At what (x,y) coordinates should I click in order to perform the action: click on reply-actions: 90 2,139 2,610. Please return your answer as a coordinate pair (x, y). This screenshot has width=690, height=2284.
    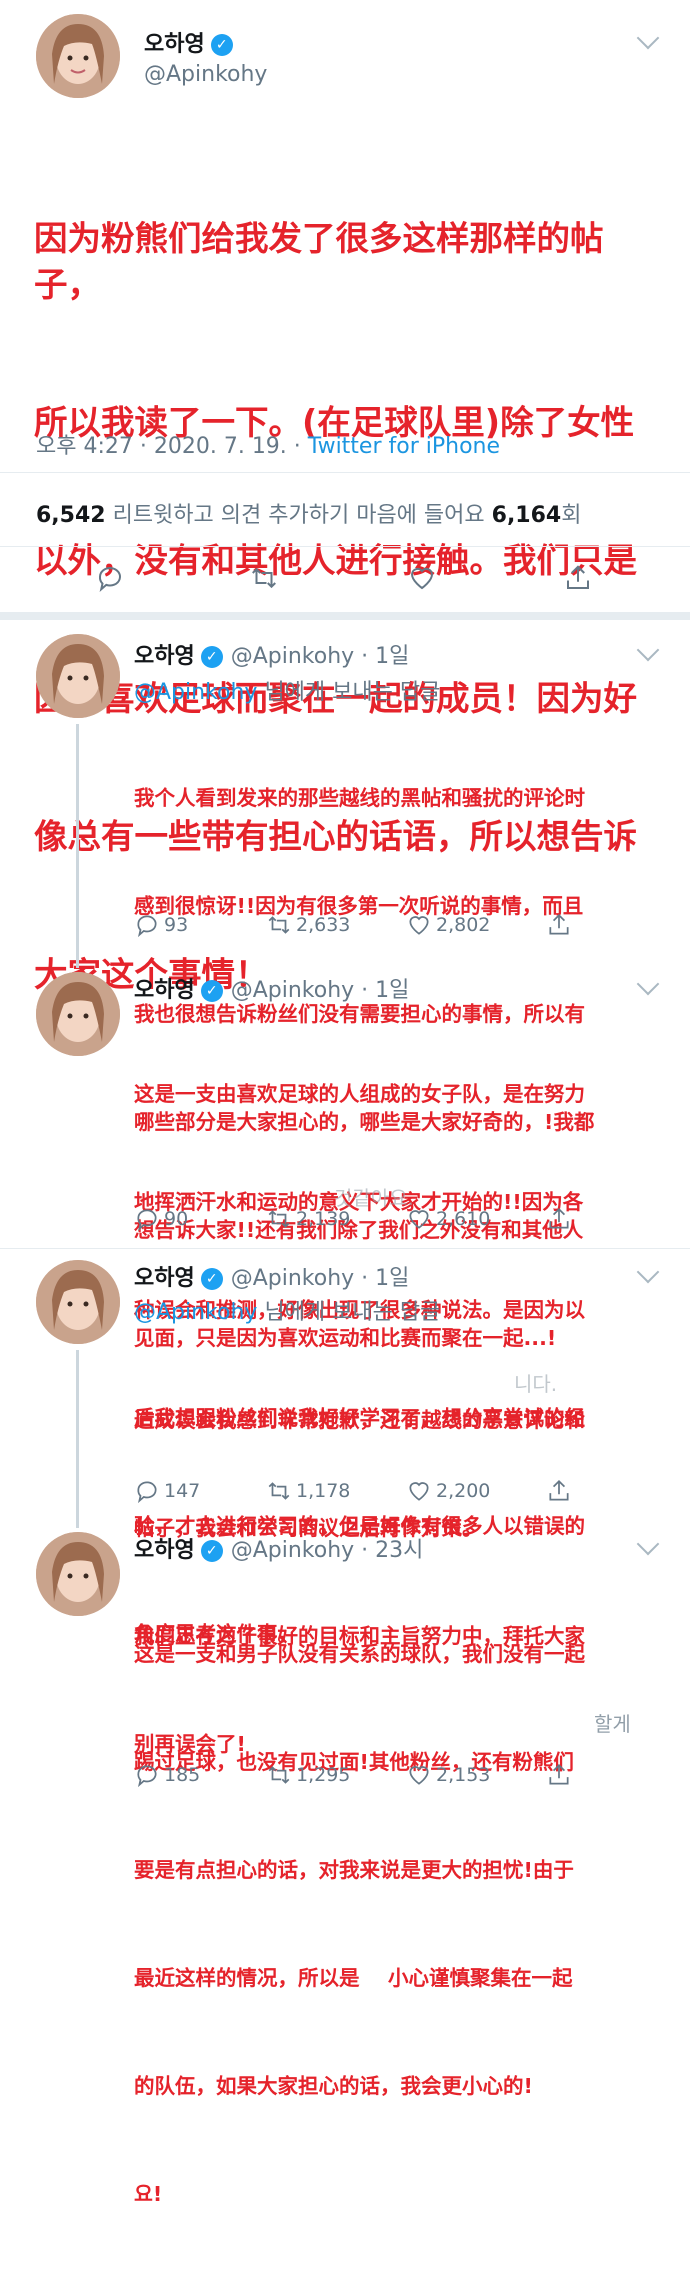
    Looking at the image, I should click on (359, 1223).